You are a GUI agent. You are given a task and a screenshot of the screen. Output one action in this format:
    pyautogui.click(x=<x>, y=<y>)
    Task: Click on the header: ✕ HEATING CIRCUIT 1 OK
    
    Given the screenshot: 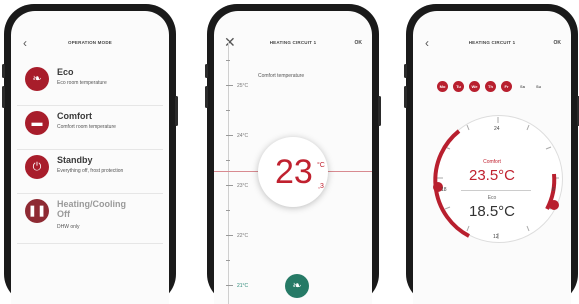 What is the action you would take?
    pyautogui.click(x=293, y=42)
    